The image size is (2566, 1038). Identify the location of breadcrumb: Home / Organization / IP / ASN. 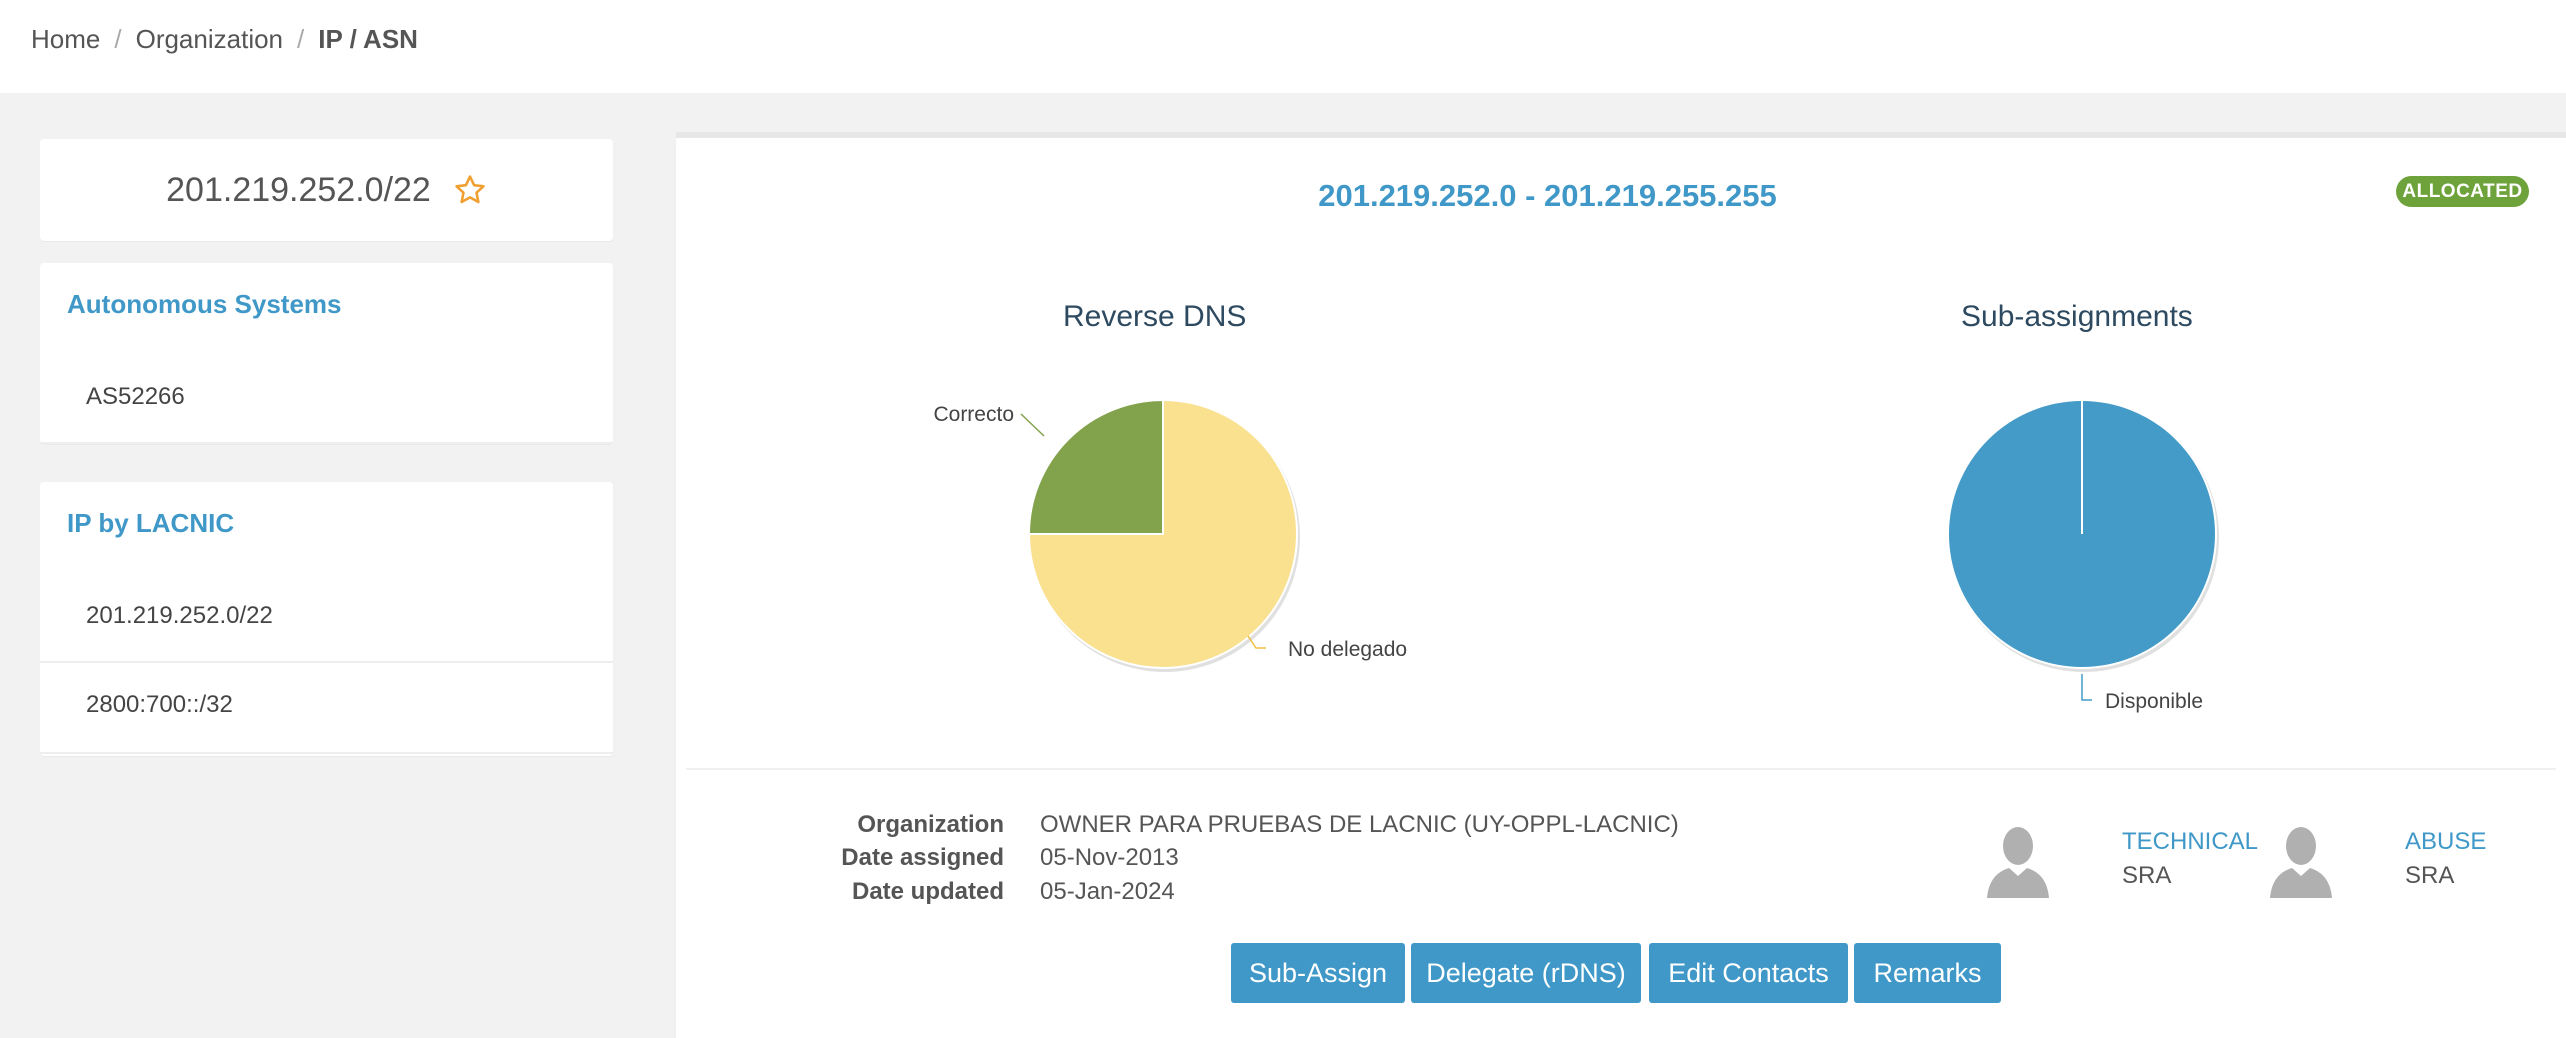
(224, 39).